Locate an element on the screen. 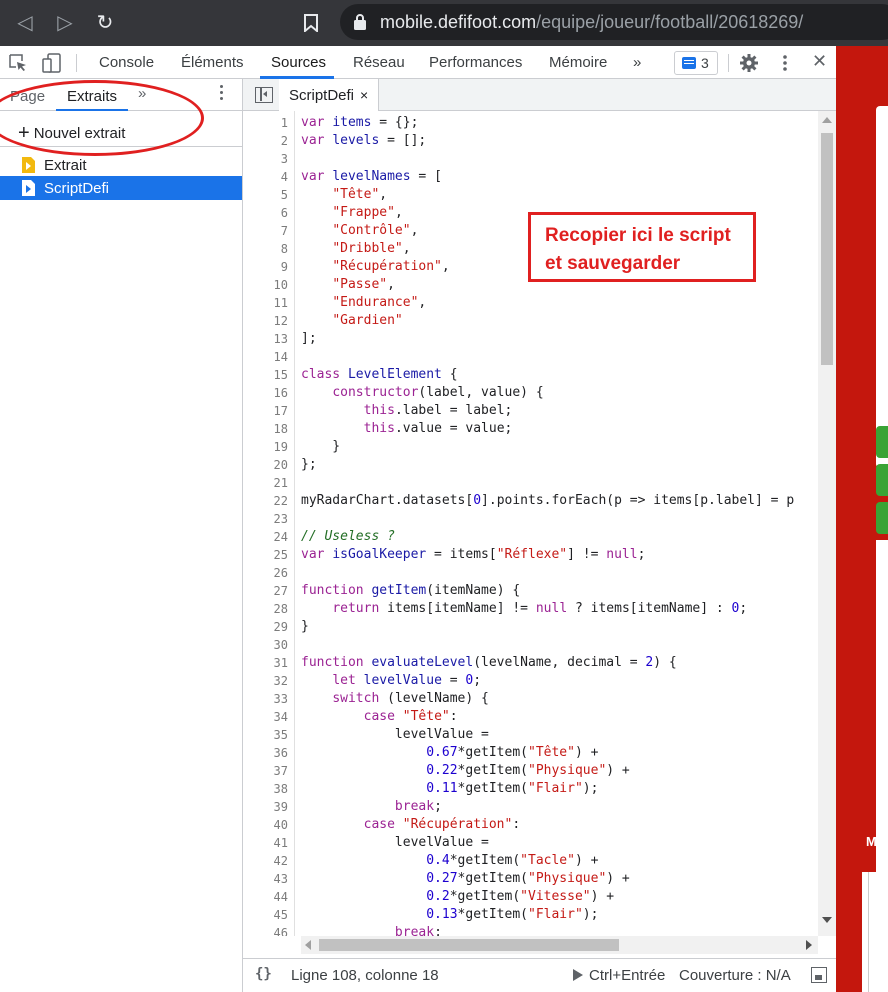 The width and height of the screenshot is (888, 992). cursor-position: Ligne 108, colonne 18 is located at coordinates (365, 975).